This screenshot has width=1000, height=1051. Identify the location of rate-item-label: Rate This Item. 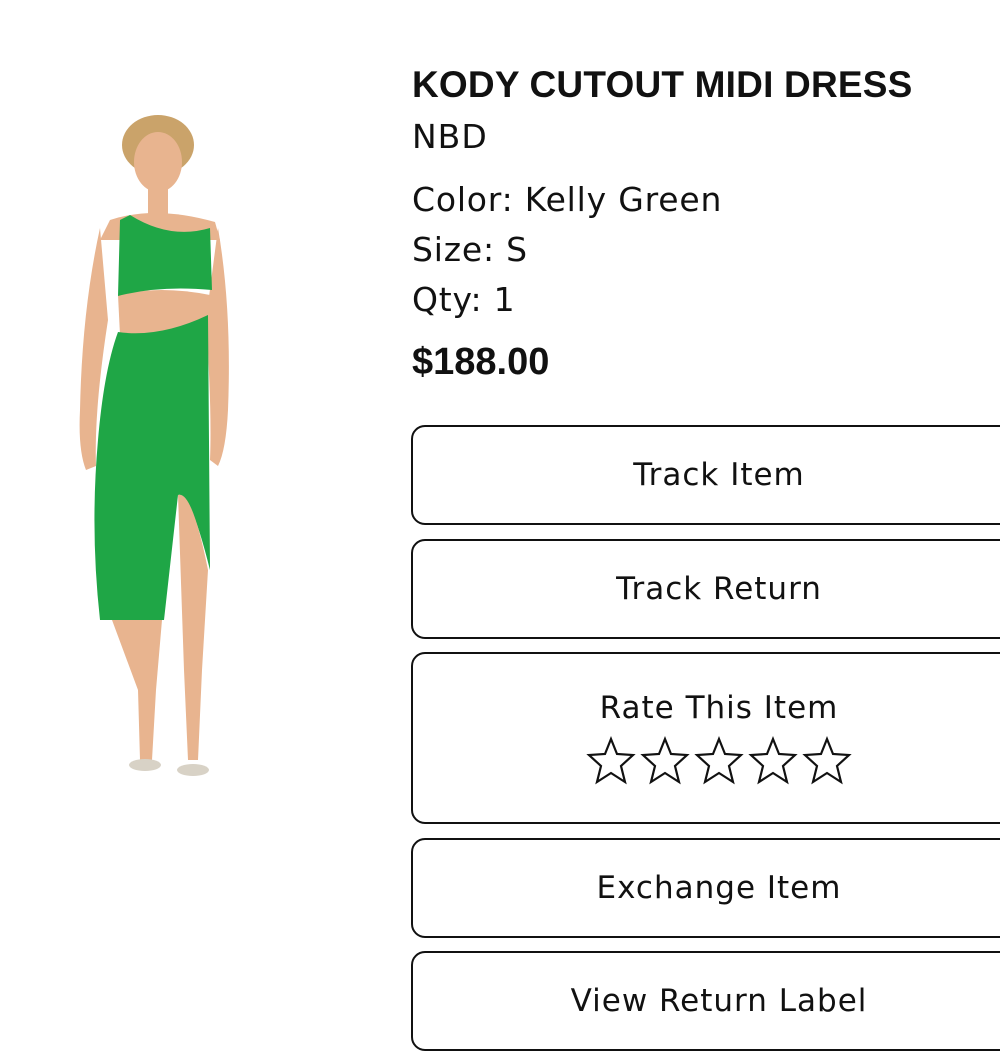
(719, 708).